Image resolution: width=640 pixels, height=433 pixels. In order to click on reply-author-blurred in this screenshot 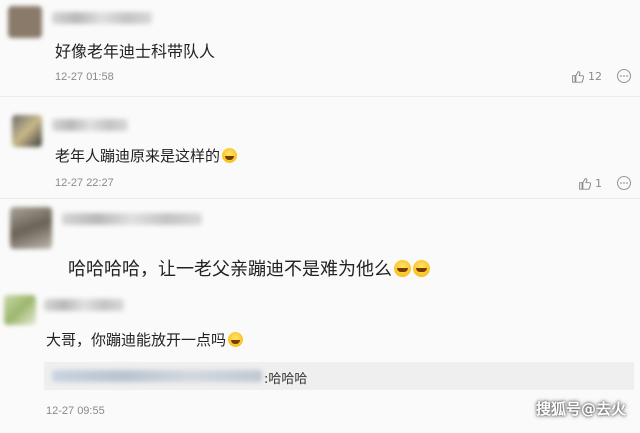, I will do `click(157, 376)`.